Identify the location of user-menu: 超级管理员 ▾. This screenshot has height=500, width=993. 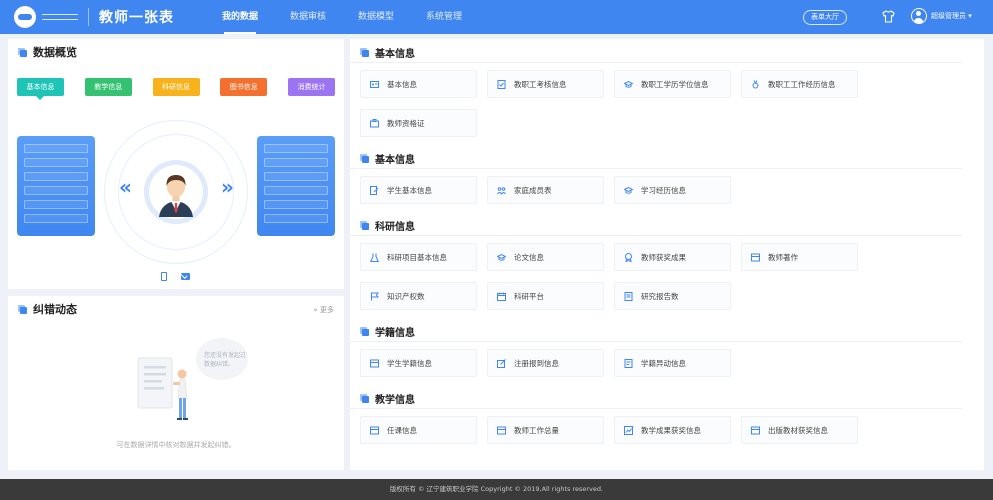
(951, 16).